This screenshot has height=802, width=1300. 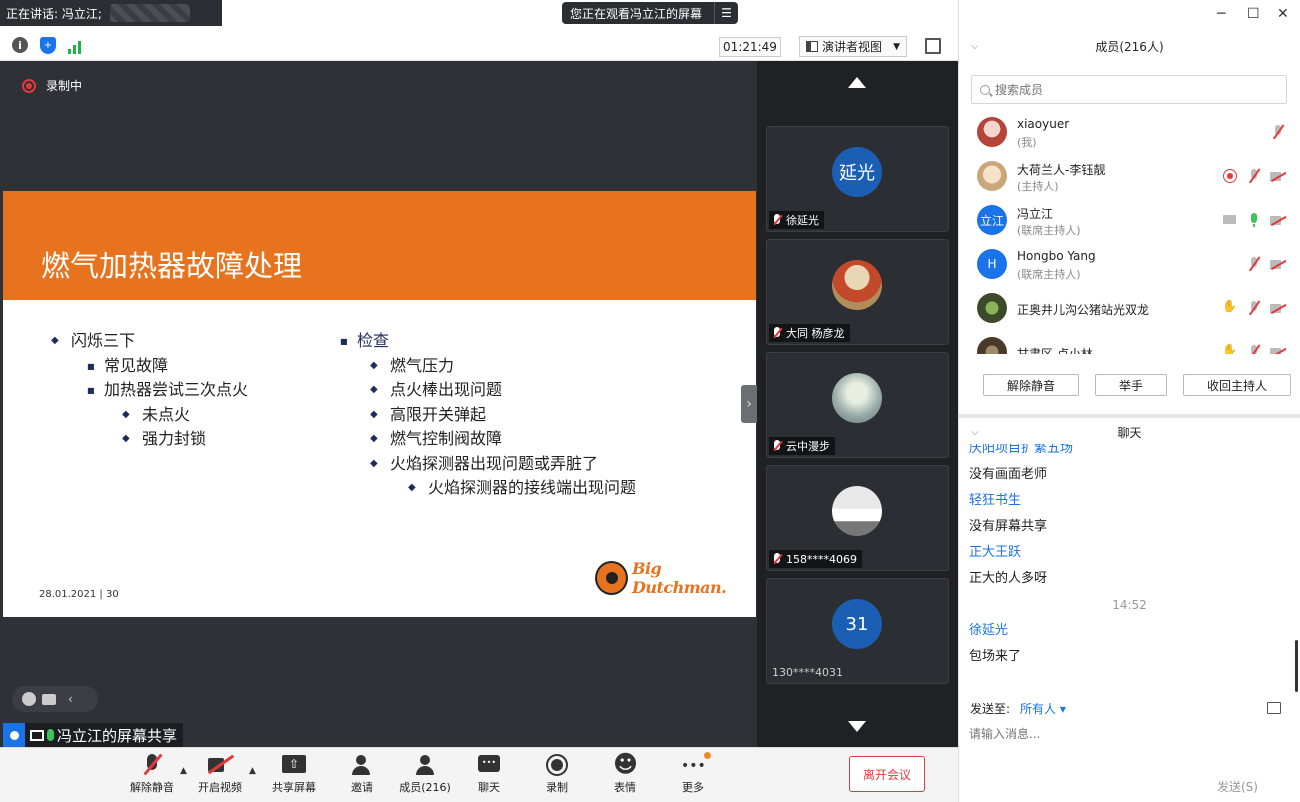 I want to click on members-header: ⌵ 成员(216人), so click(x=1129, y=46).